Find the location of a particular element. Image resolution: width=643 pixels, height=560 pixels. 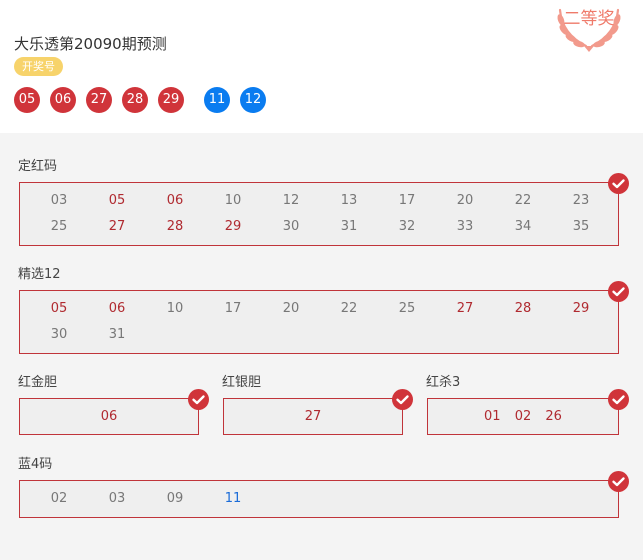

hong-jin-dan-box: 06 is located at coordinates (109, 416).